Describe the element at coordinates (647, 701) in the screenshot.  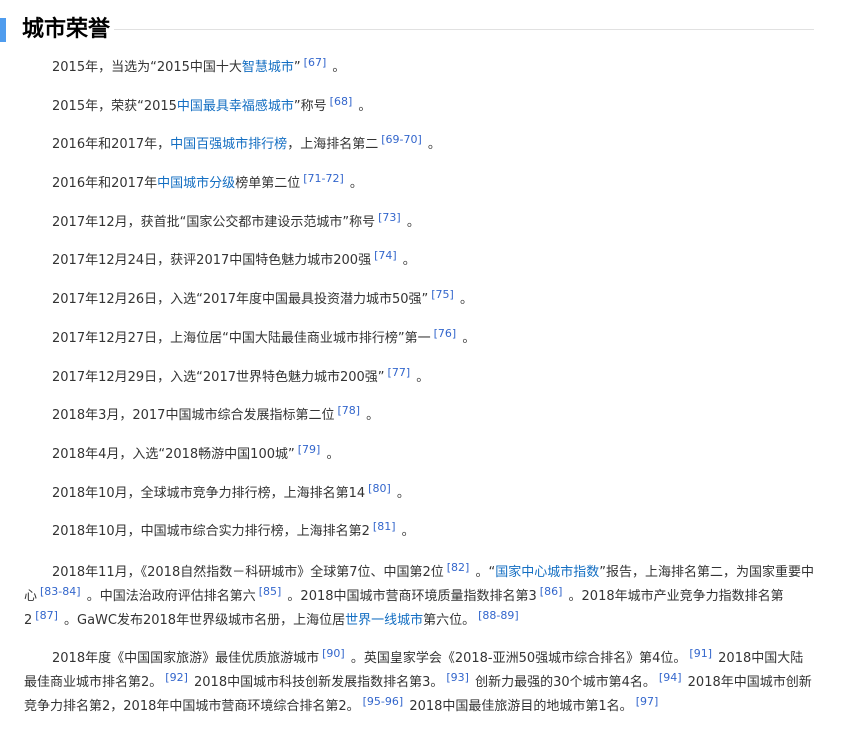
I see `citation-ref: [97]` at that location.